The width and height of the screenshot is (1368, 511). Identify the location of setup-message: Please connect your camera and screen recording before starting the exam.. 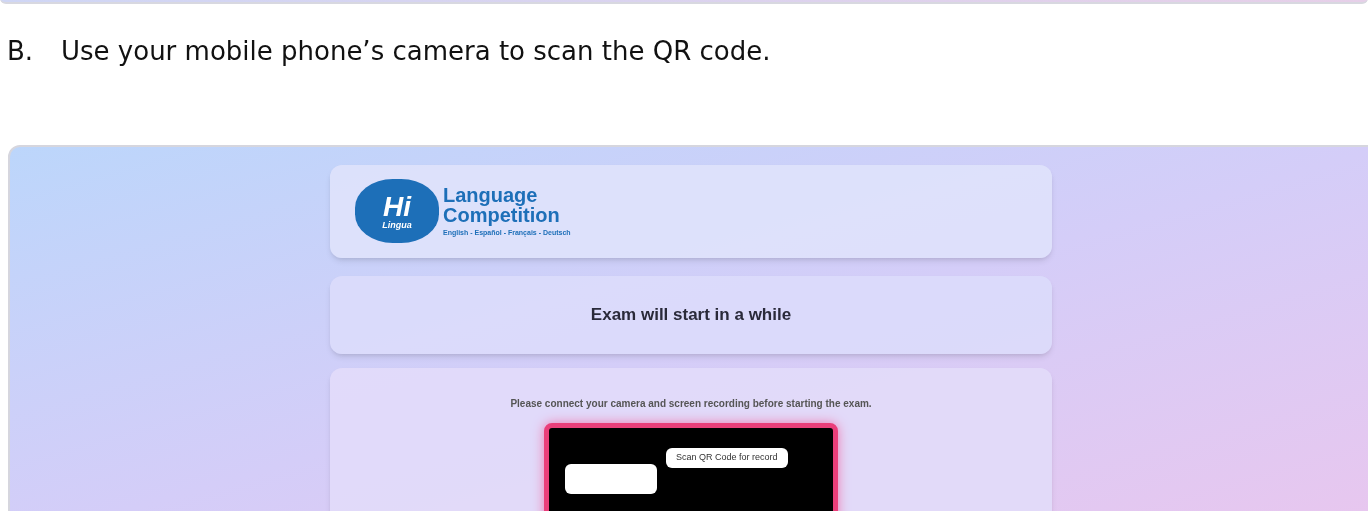
(691, 404).